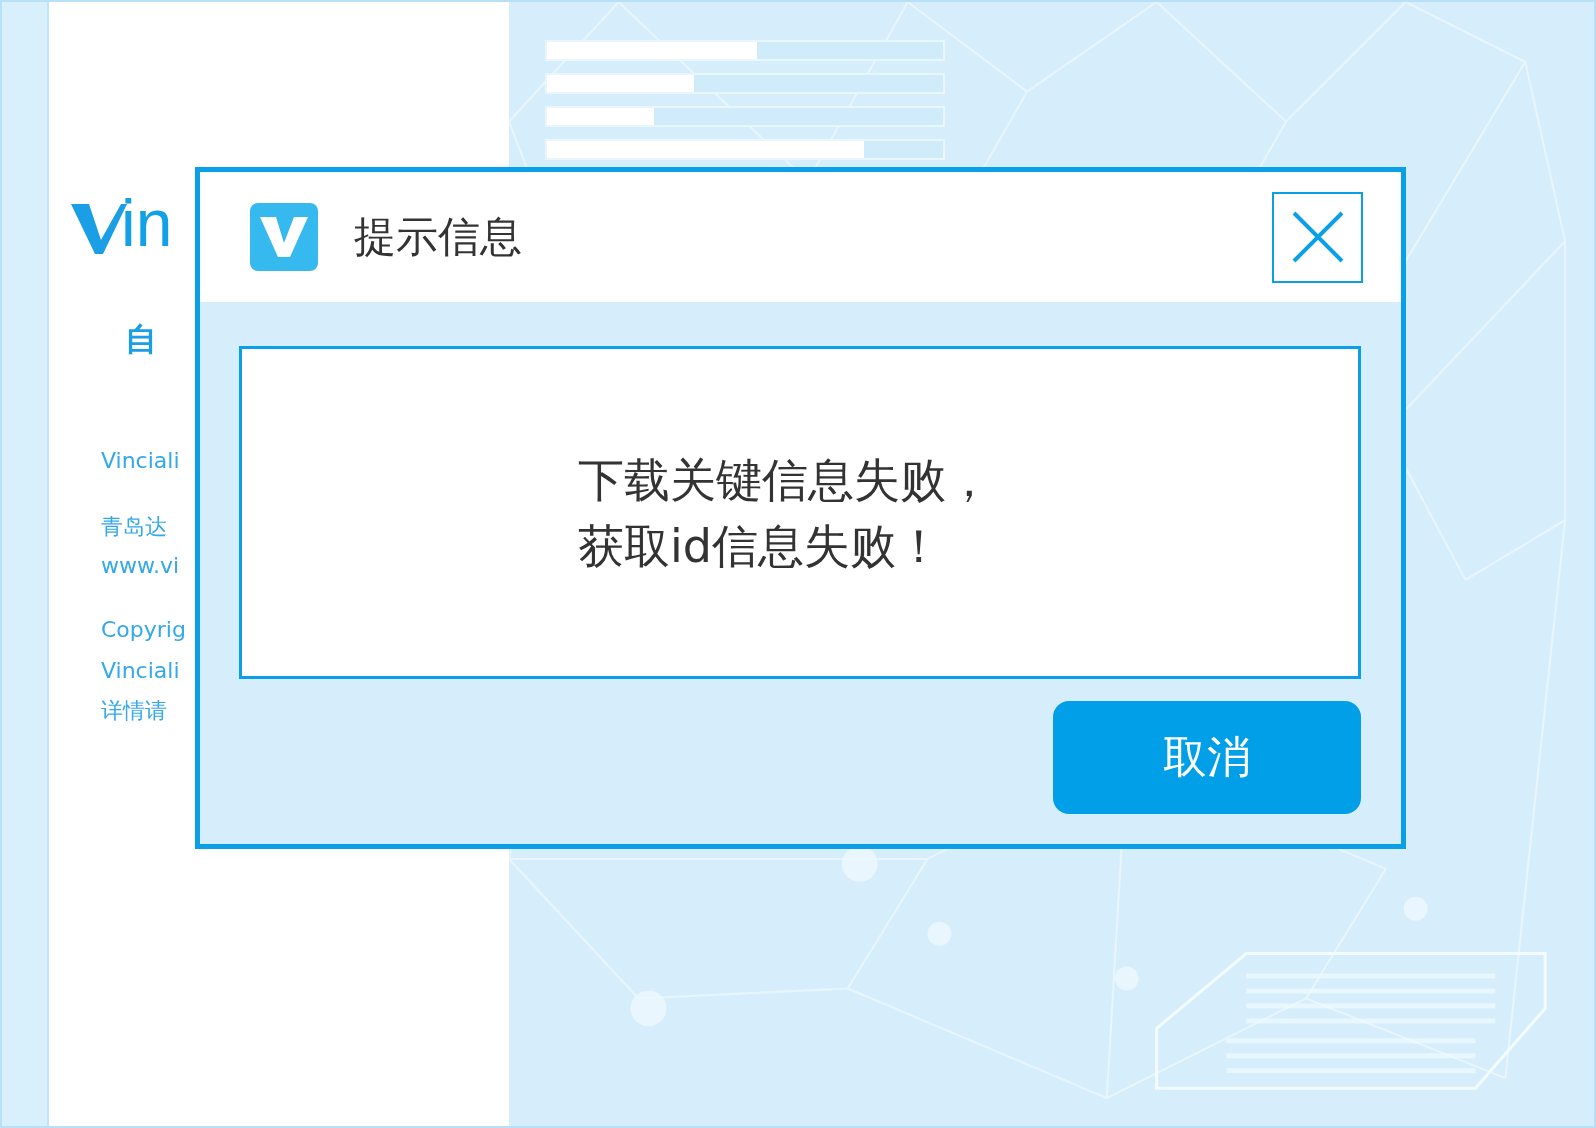 The height and width of the screenshot is (1128, 1596). What do you see at coordinates (438, 237) in the screenshot?
I see `dialog-title: 提示信息` at bounding box center [438, 237].